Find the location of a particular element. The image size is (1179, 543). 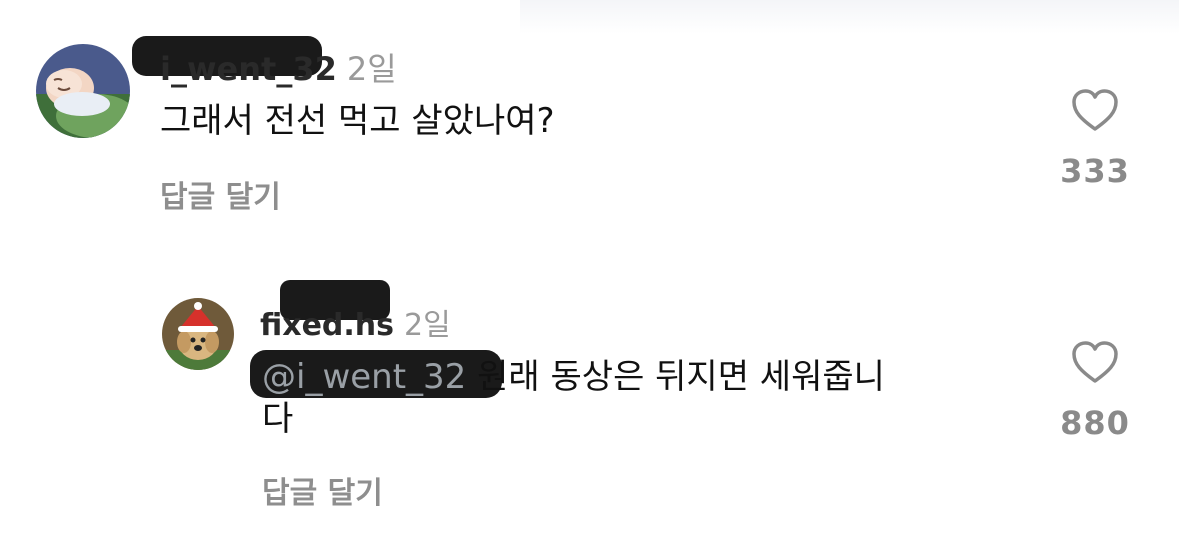

like-count: 333 is located at coordinates (1095, 171).